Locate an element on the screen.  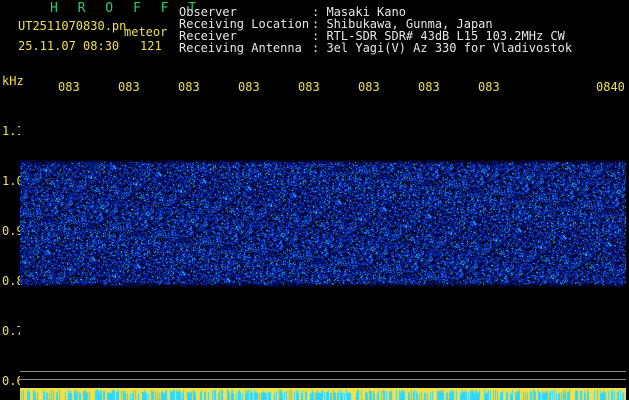
filename: UT2511070830.pn is located at coordinates (72, 26).